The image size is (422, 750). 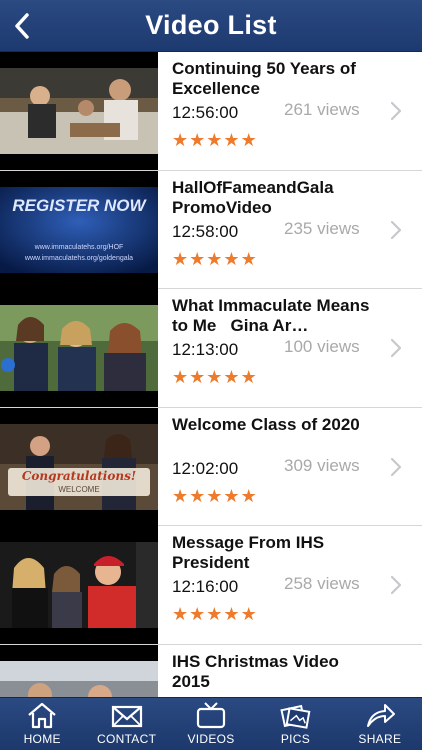 What do you see at coordinates (79, 466) in the screenshot?
I see `video-thumbnail: Congratulations! WELCOME` at bounding box center [79, 466].